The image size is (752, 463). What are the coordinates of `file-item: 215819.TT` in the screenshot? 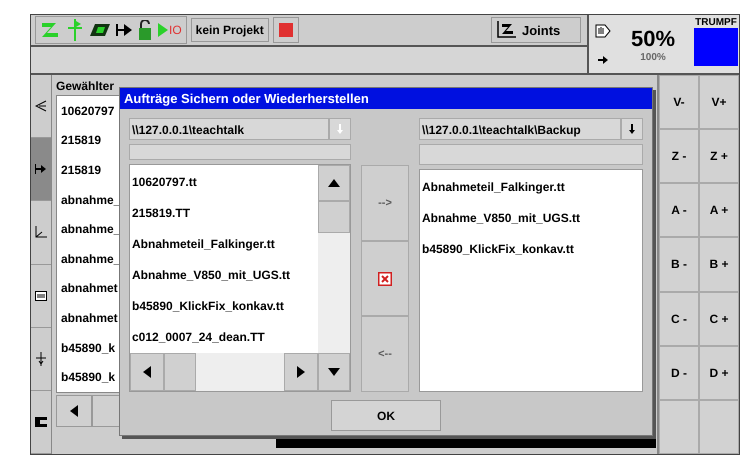 It's located at (225, 213).